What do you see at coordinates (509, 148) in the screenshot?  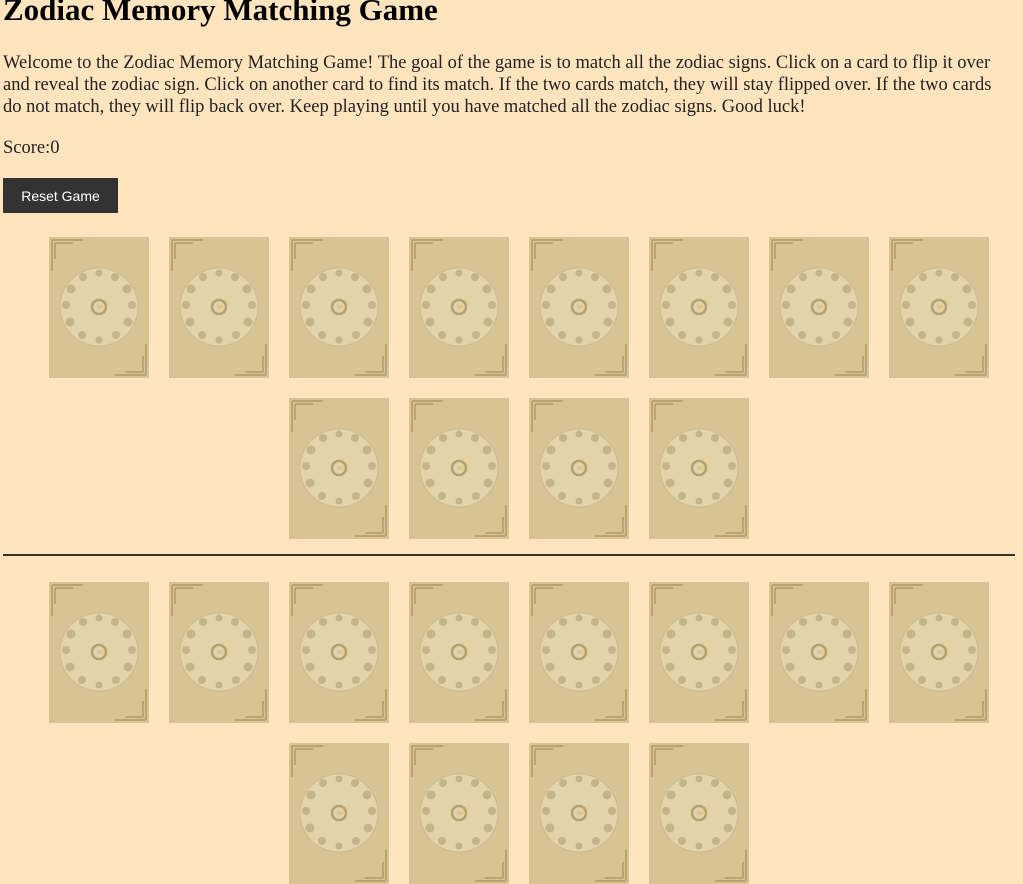 I see `score-display: Score:0` at bounding box center [509, 148].